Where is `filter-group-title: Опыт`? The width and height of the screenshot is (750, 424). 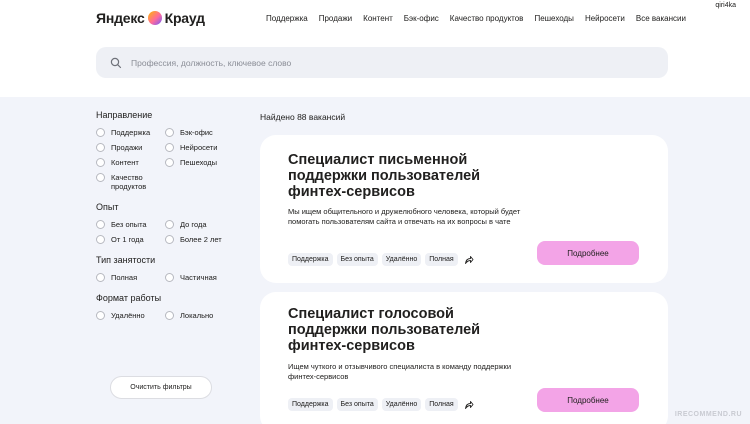 filter-group-title: Опыт is located at coordinates (107, 207).